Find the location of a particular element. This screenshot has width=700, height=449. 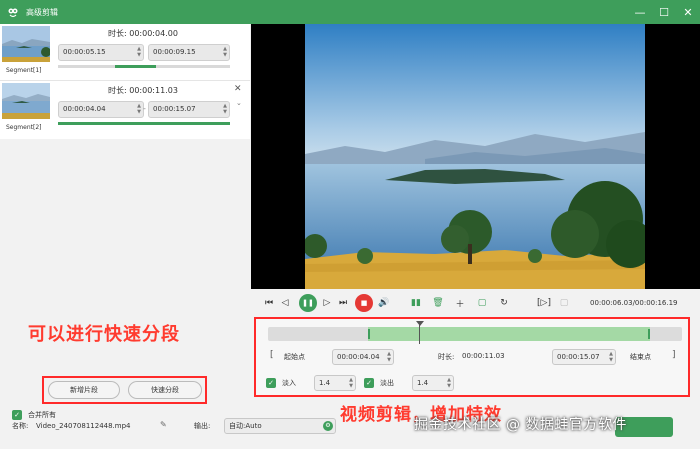

segment-label: Segment[2] is located at coordinates (24, 127).